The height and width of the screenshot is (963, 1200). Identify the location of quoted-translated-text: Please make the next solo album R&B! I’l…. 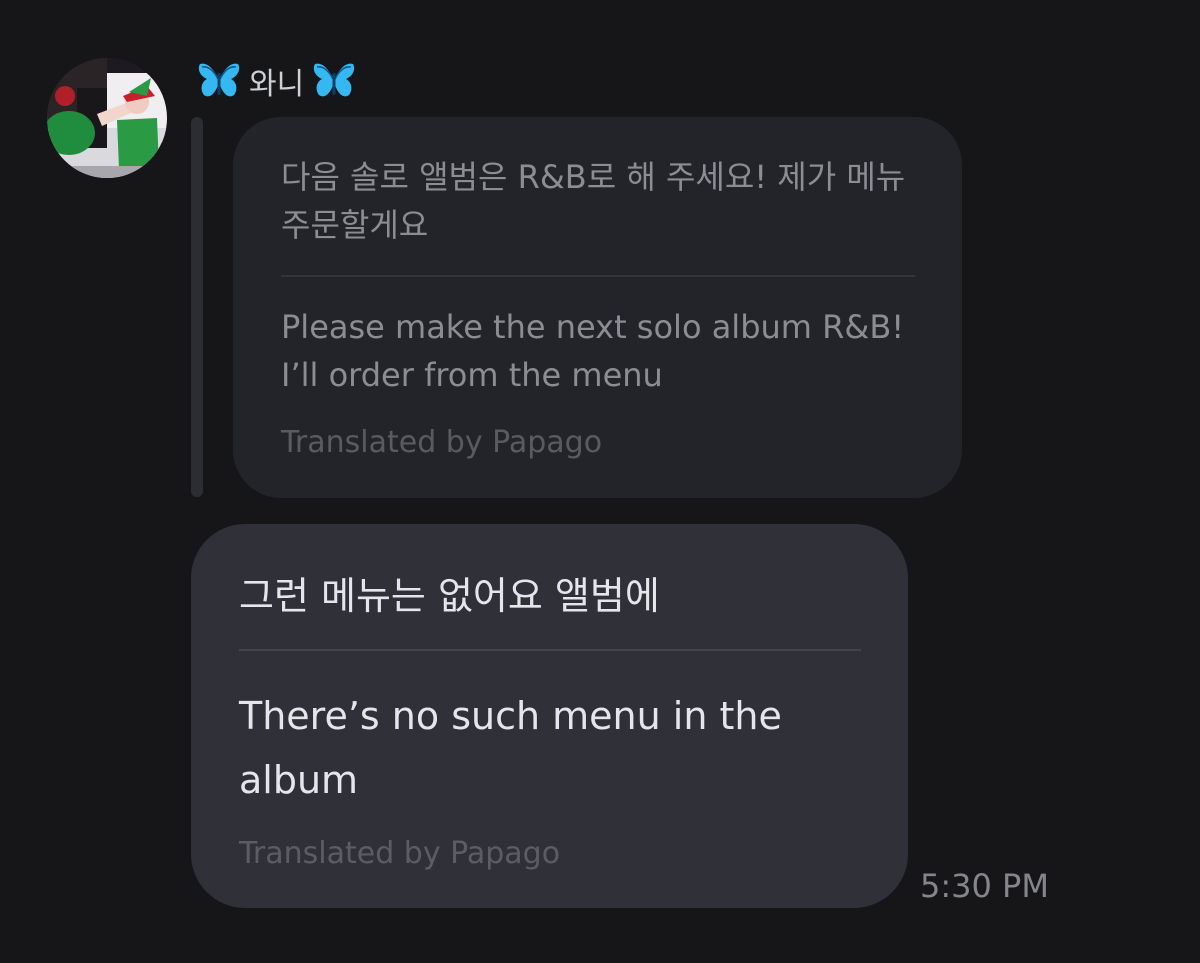
(593, 351).